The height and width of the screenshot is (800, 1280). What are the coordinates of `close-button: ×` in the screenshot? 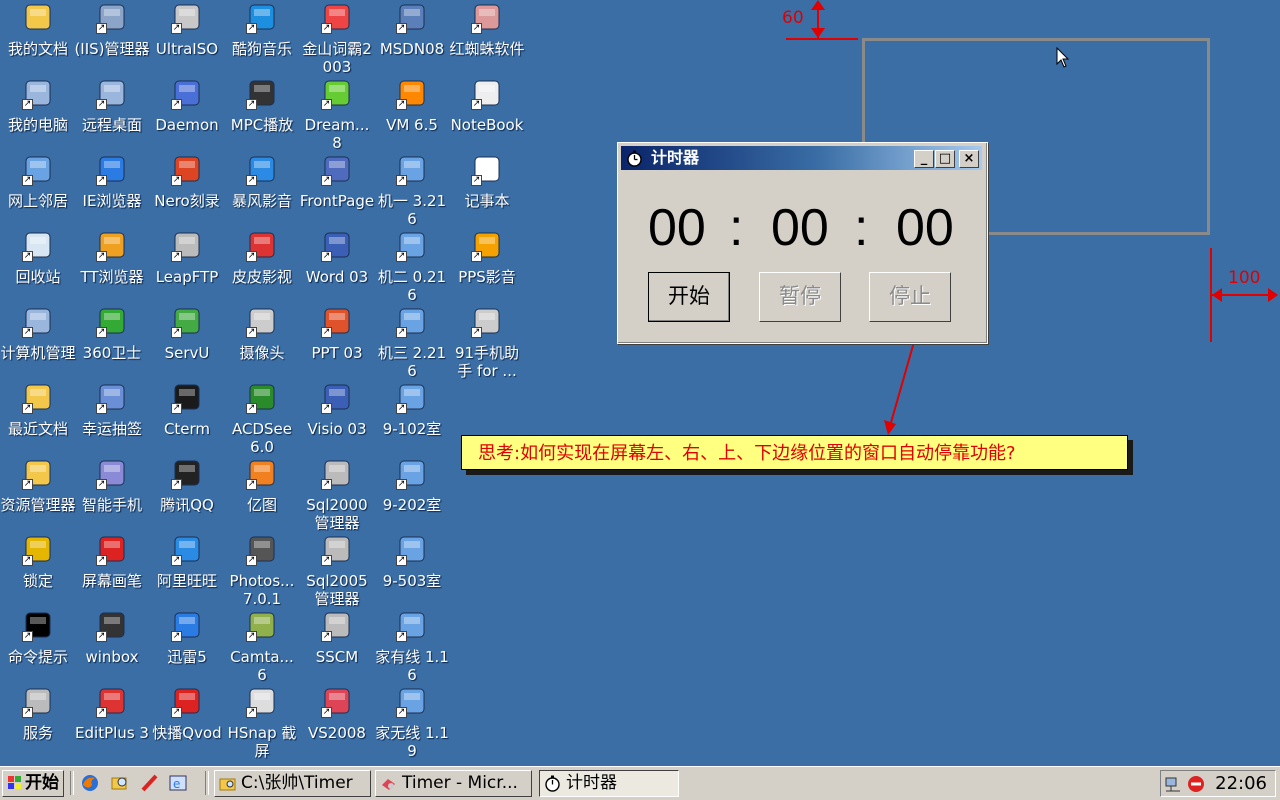 It's located at (969, 159).